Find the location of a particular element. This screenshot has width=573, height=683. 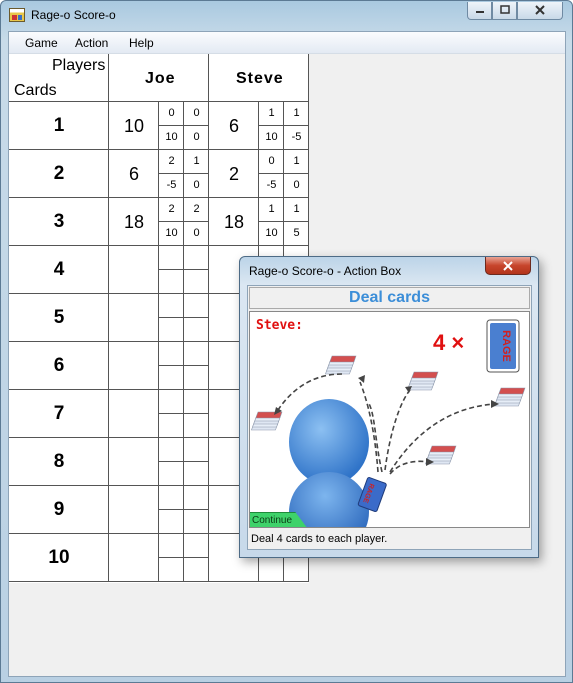

close-button is located at coordinates (540, 11).